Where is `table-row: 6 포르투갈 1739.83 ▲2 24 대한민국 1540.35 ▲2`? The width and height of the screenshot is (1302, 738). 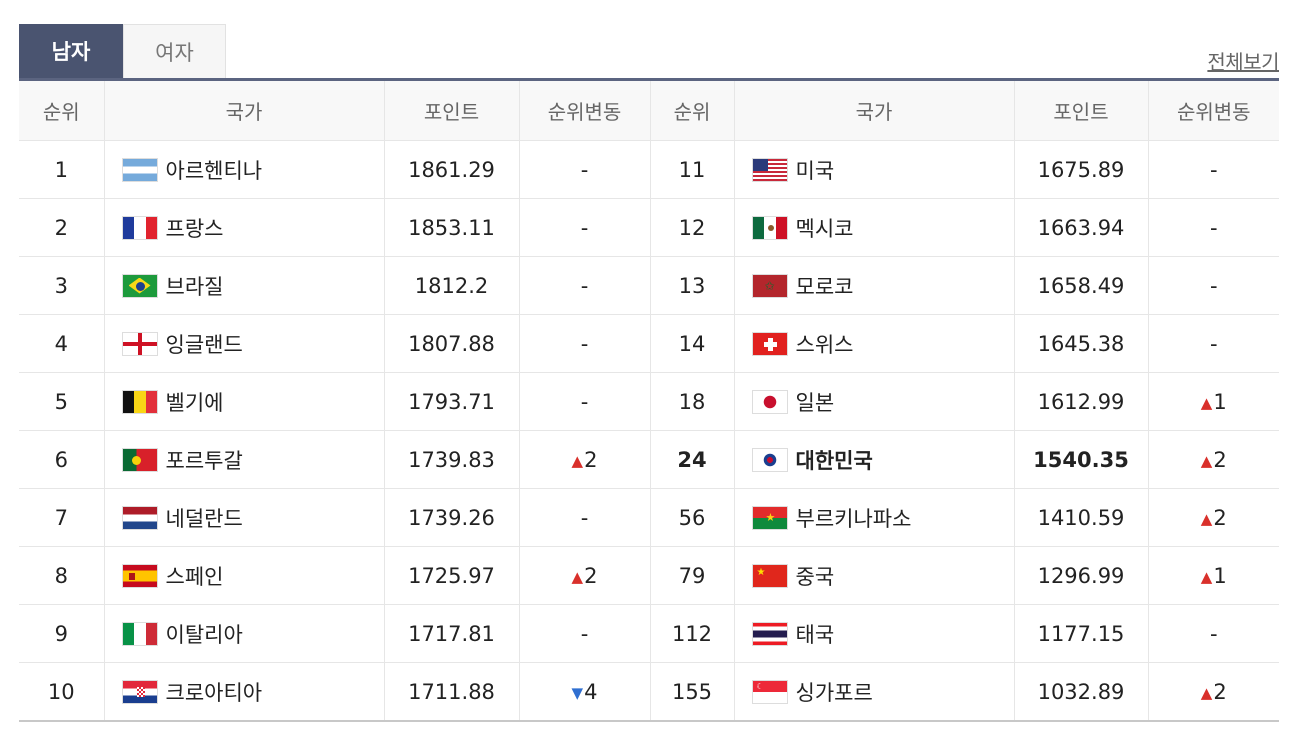 table-row: 6 포르투갈 1739.83 ▲2 24 대한민국 1540.35 ▲2 is located at coordinates (649, 459).